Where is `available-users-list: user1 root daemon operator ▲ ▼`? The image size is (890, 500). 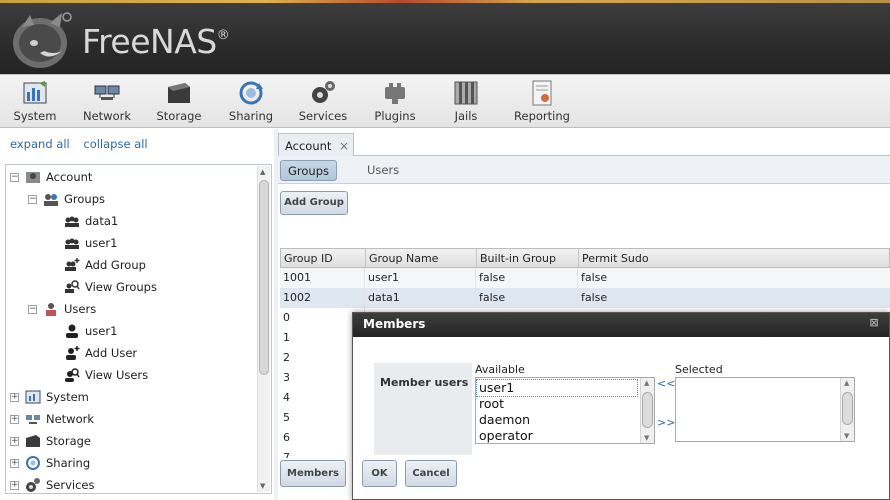 available-users-list: user1 root daemon operator ▲ ▼ is located at coordinates (565, 410).